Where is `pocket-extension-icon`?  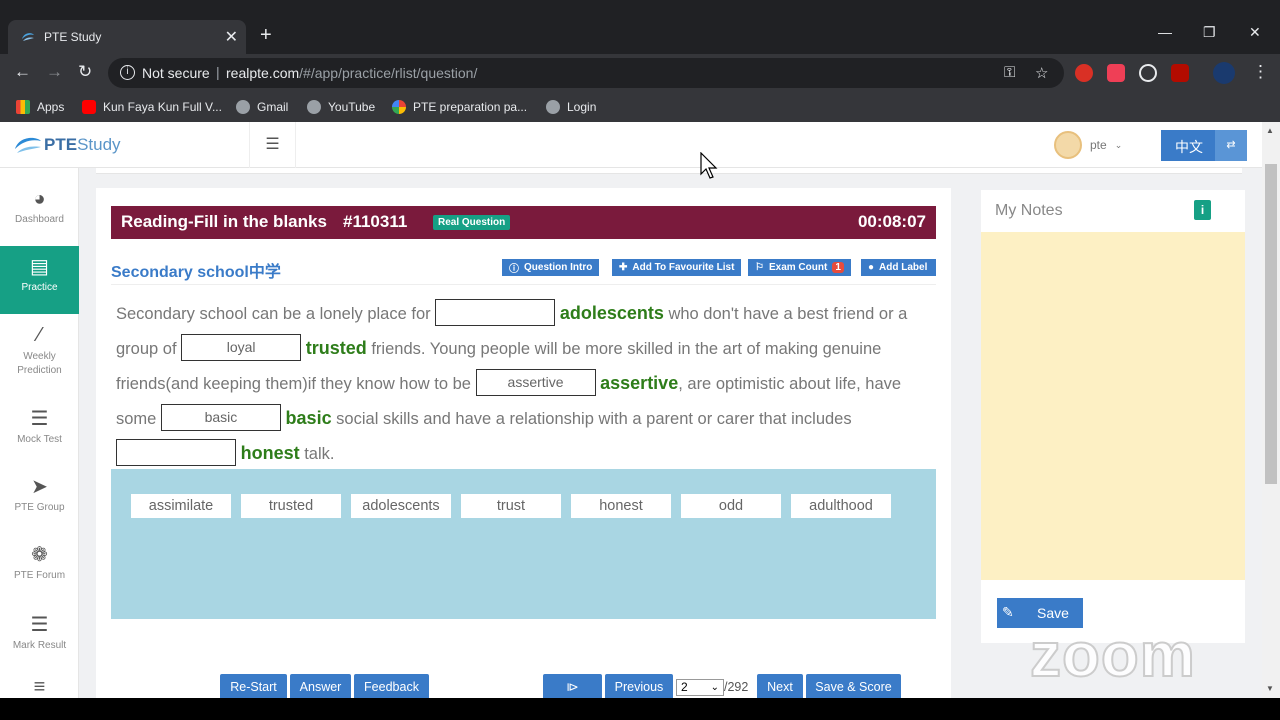 pocket-extension-icon is located at coordinates (1116, 73).